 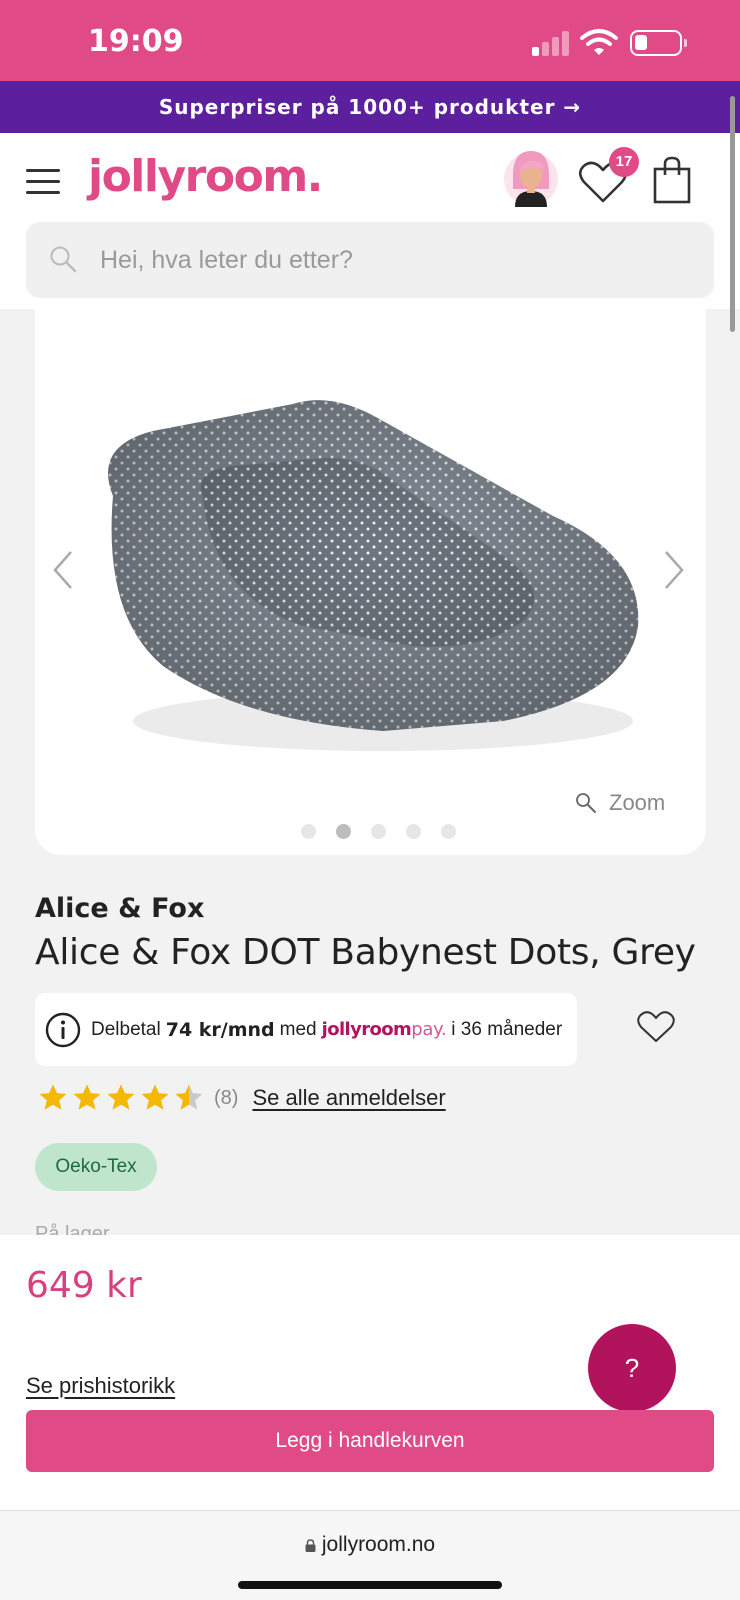 I want to click on logo: jollyroom., so click(x=205, y=176).